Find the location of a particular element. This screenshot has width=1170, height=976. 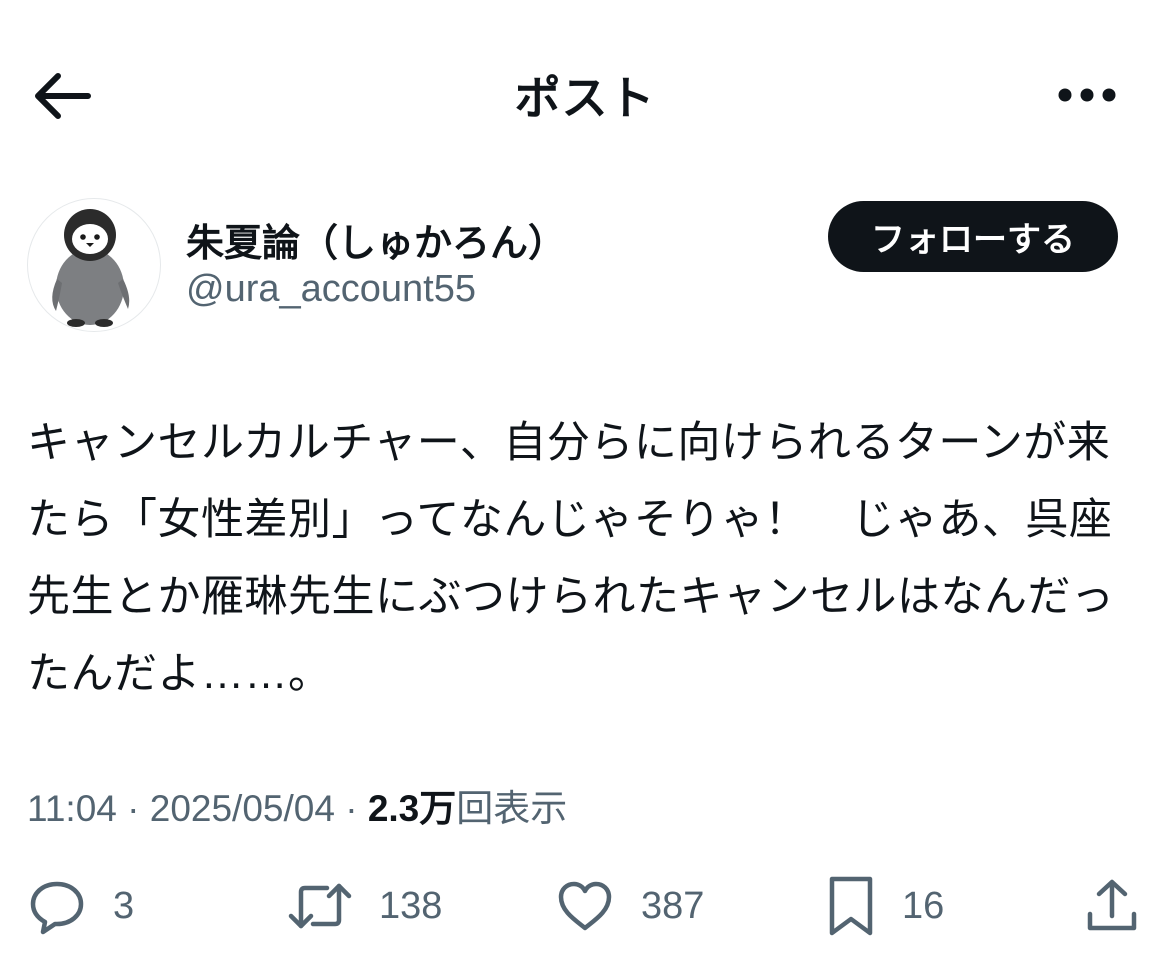

author-handle: @ura_account55 is located at coordinates (331, 289).